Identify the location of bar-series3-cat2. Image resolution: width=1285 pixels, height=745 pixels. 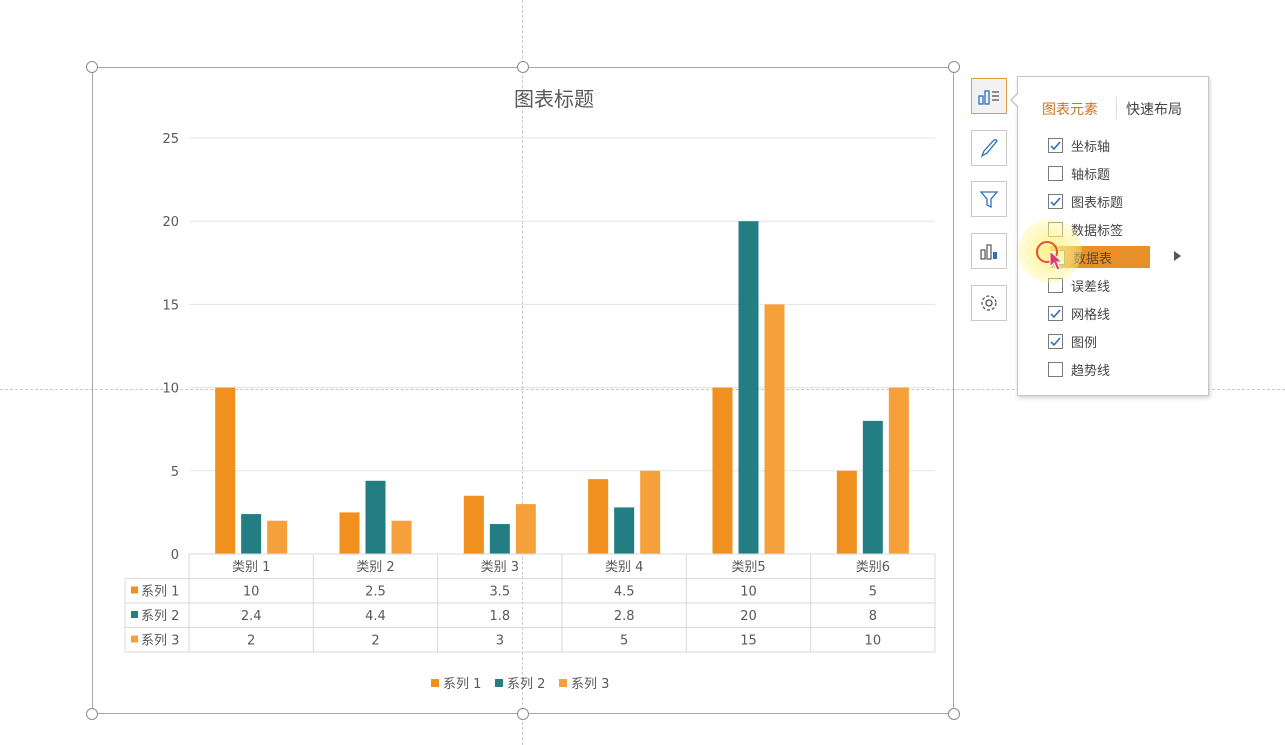
(401, 537).